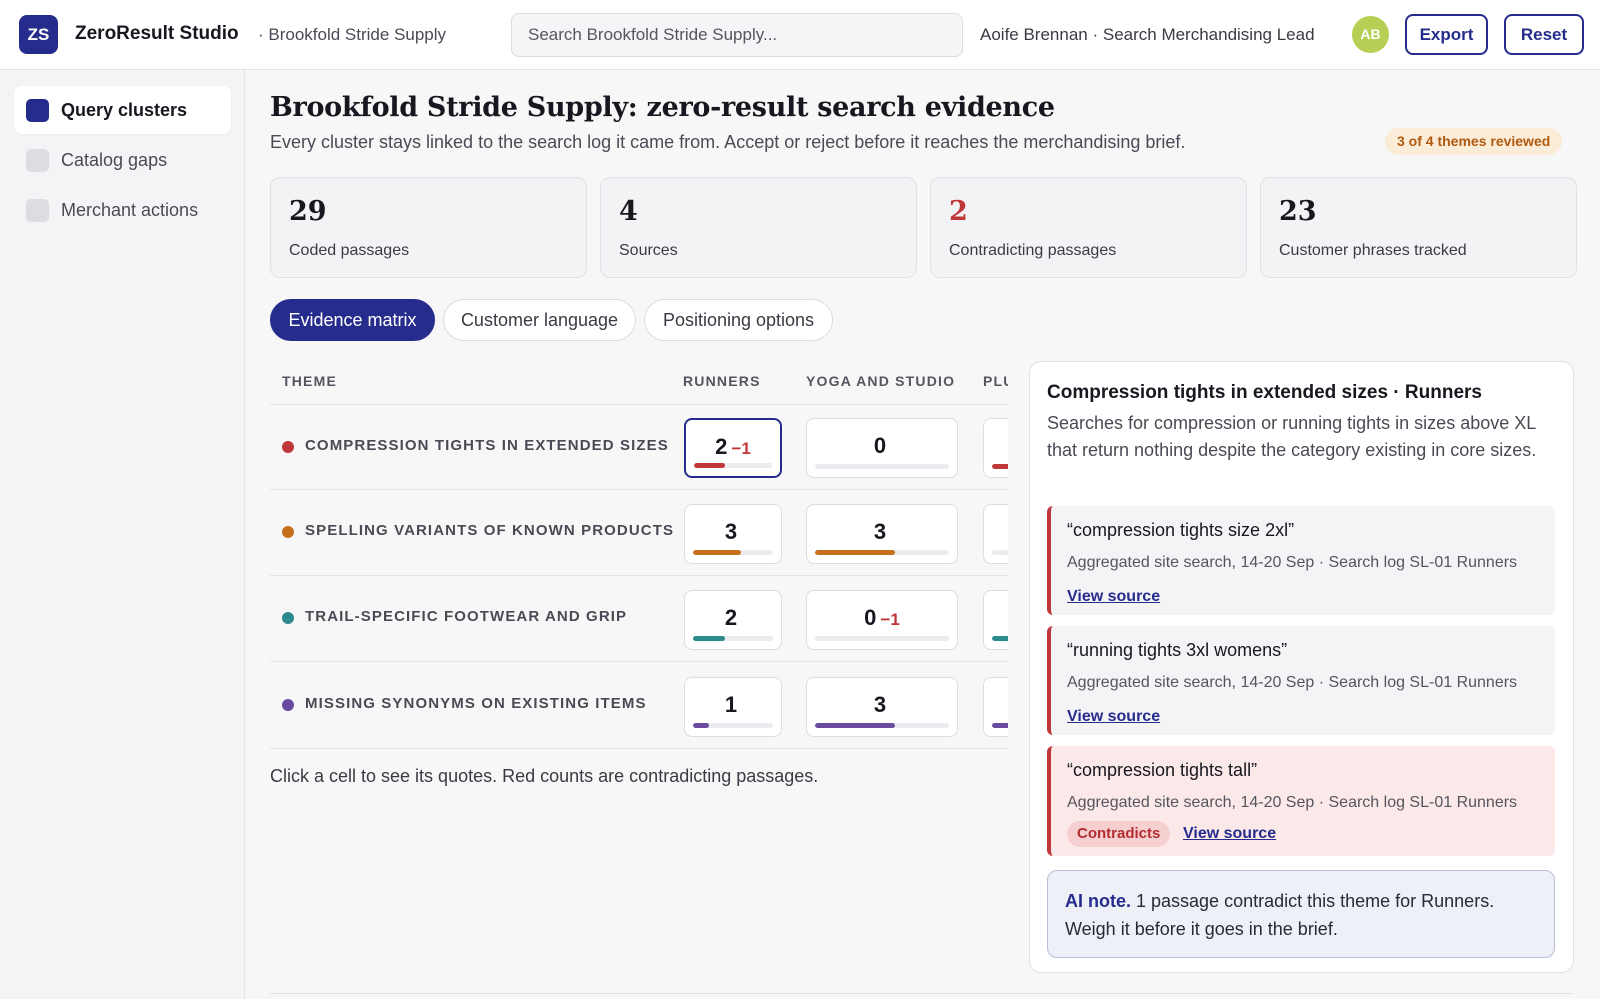 This screenshot has width=1600, height=999. What do you see at coordinates (1298, 211) in the screenshot?
I see `stat-value: 23` at bounding box center [1298, 211].